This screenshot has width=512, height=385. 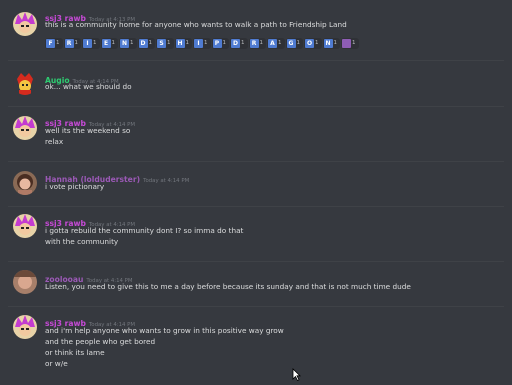 I want to click on letter-emoji-icon: A, so click(x=272, y=43).